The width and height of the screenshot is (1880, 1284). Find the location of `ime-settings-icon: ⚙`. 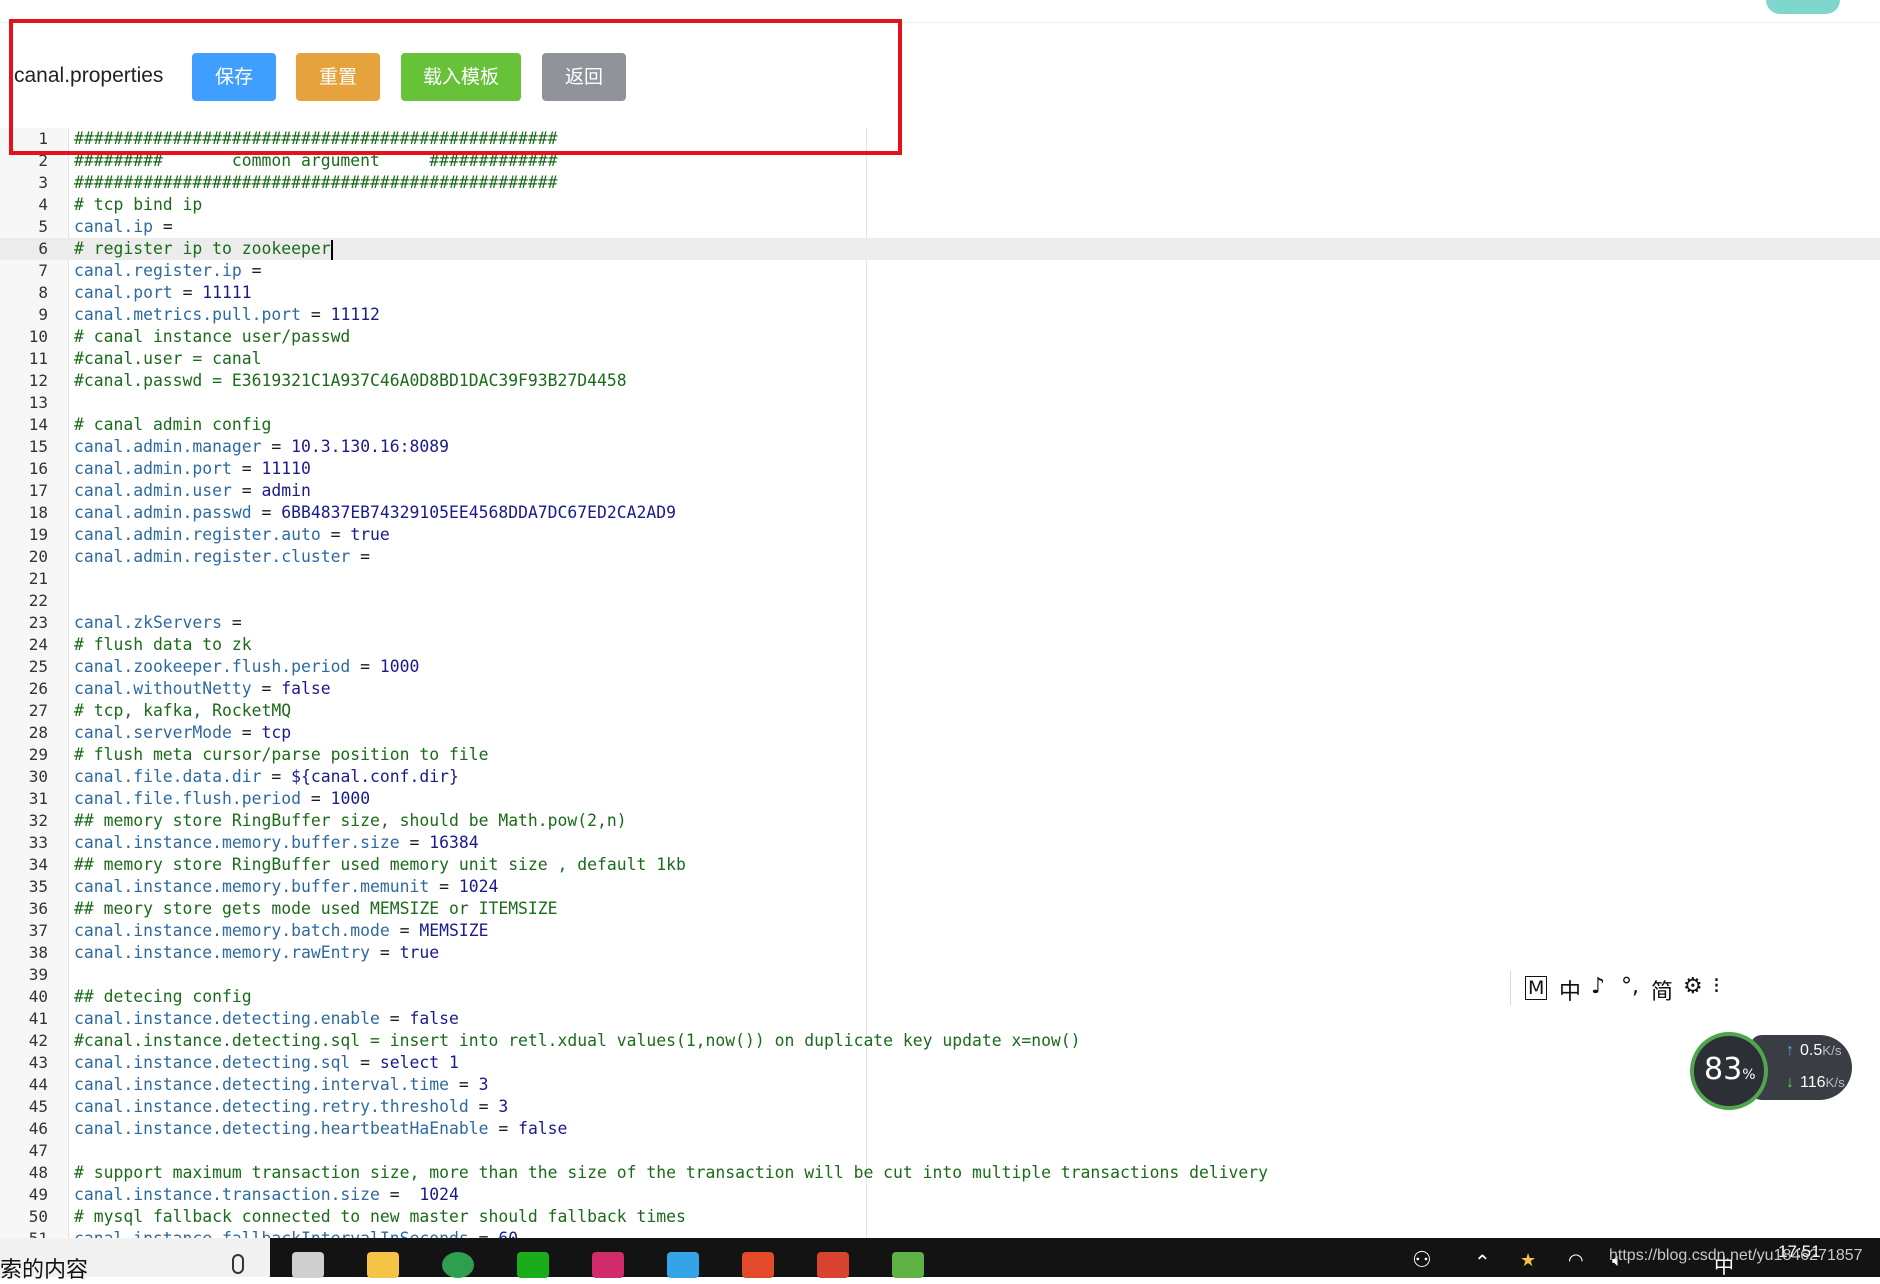

ime-settings-icon: ⚙ is located at coordinates (1693, 986).